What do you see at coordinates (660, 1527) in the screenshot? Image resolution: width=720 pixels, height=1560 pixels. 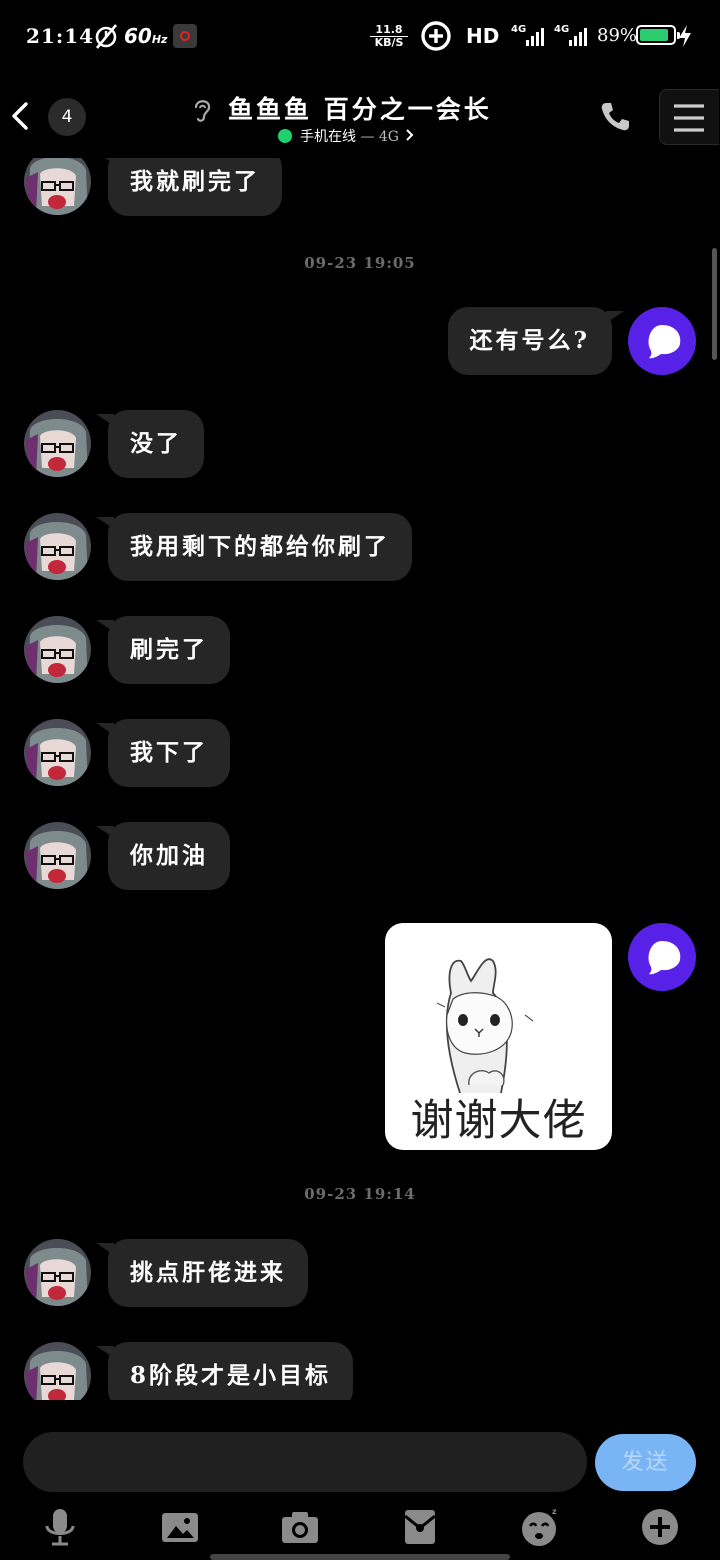 I see `plus-icon` at bounding box center [660, 1527].